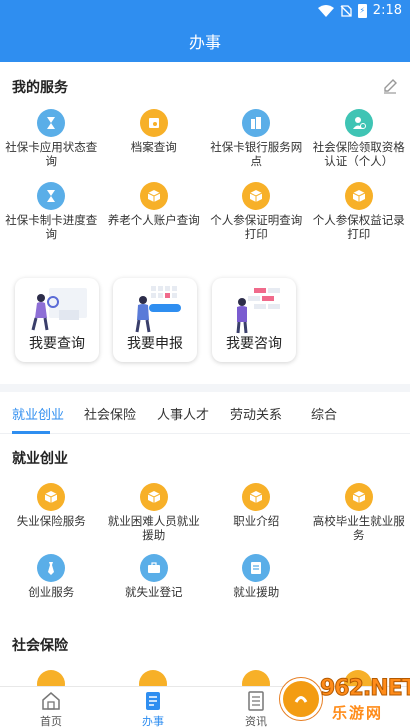 Image resolution: width=410 pixels, height=728 pixels. I want to click on service-label: 就业困难人员就业援助, so click(153, 528).